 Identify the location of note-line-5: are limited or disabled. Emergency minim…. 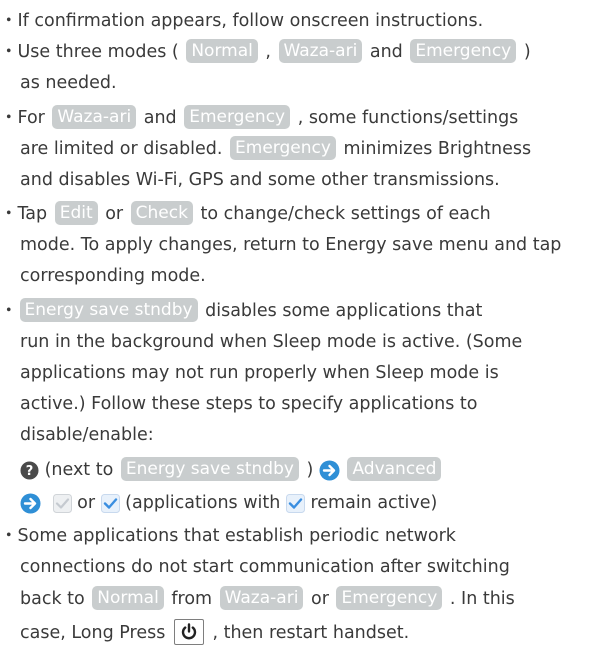
(275, 149).